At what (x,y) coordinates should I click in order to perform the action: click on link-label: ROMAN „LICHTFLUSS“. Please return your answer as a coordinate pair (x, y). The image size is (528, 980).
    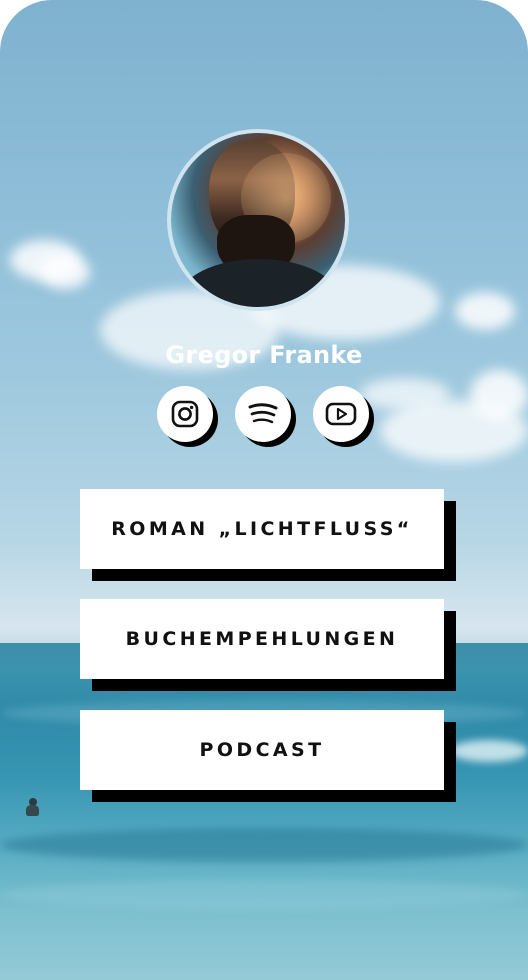
    Looking at the image, I should click on (262, 529).